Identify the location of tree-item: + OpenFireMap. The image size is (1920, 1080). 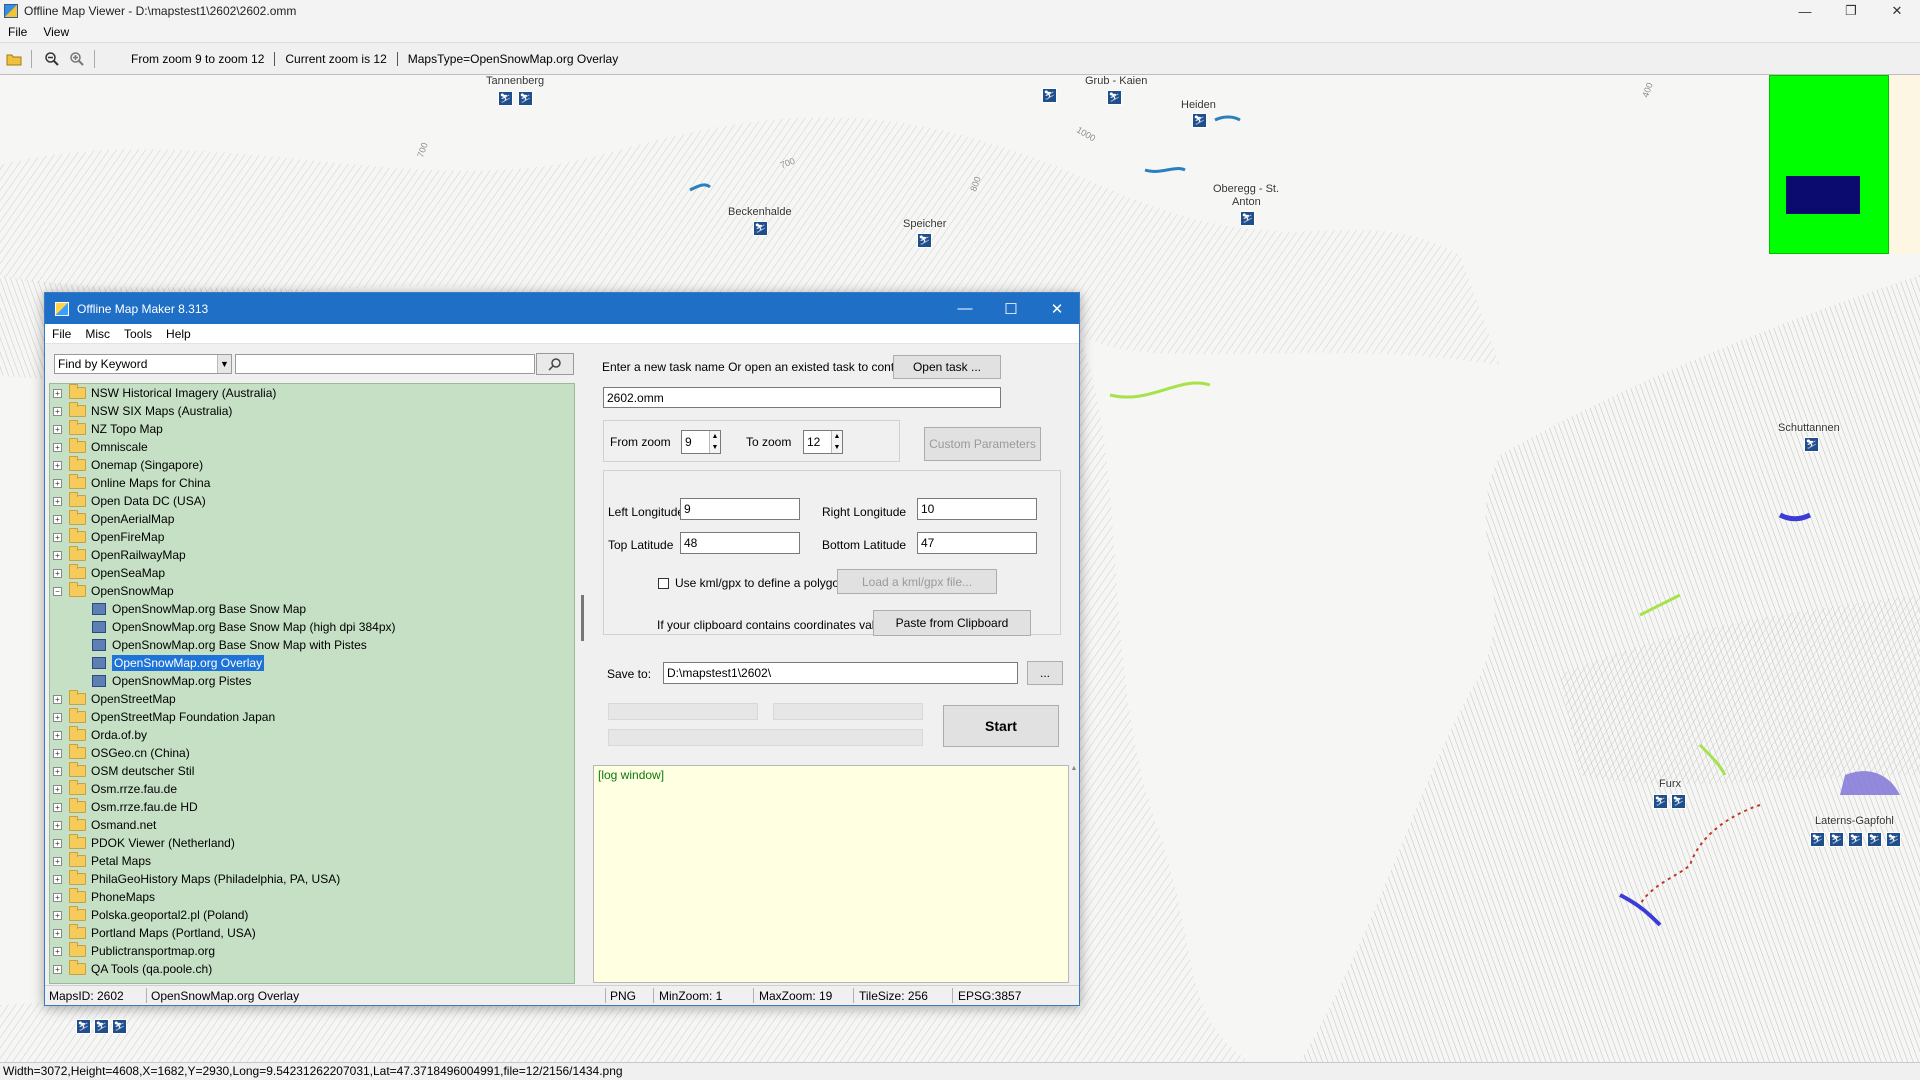
(312, 537).